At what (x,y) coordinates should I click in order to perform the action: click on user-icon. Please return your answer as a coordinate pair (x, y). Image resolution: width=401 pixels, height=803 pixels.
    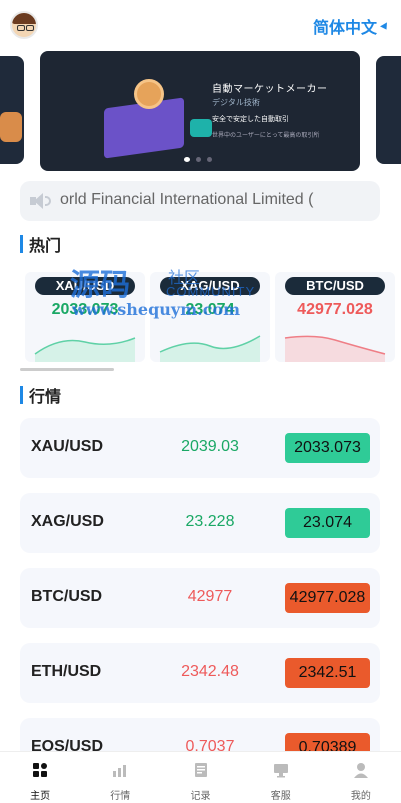
    Looking at the image, I should click on (360, 770).